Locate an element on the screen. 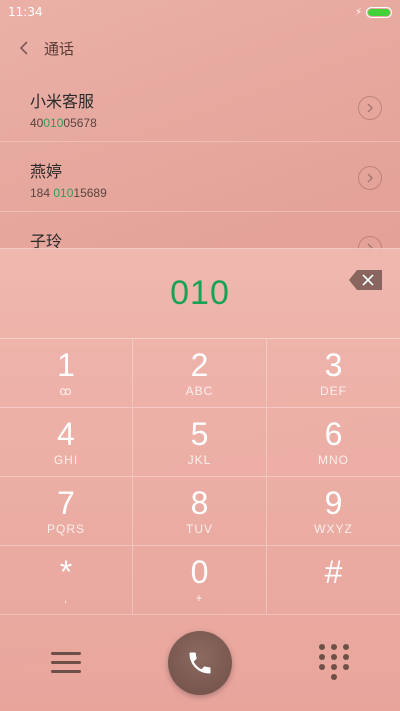  backspace-icon is located at coordinates (366, 280).